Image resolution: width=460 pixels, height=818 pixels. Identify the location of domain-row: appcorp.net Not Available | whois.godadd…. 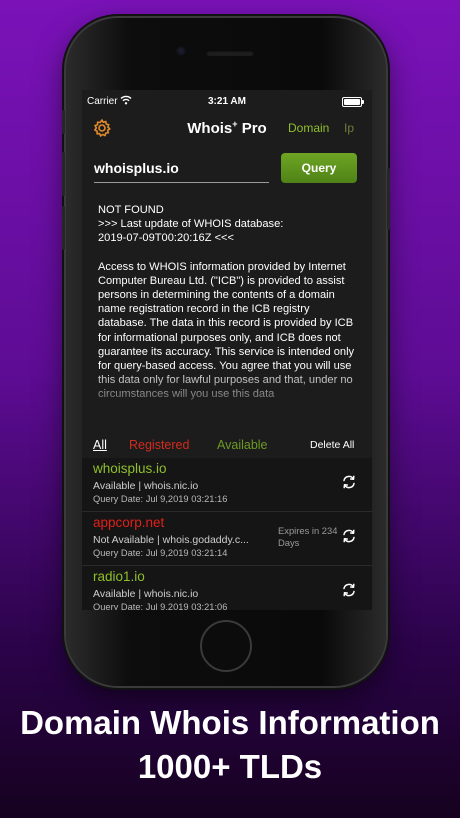
(227, 539).